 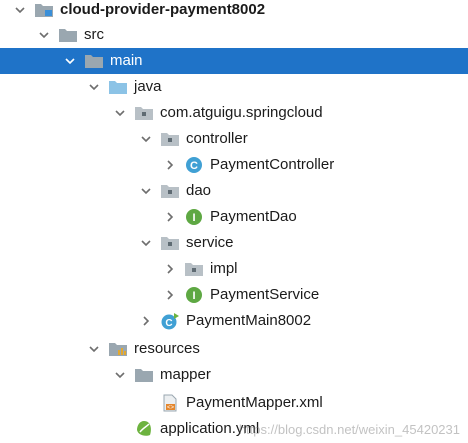 What do you see at coordinates (249, 320) in the screenshot?
I see `tree-item-label: PaymentMain8002` at bounding box center [249, 320].